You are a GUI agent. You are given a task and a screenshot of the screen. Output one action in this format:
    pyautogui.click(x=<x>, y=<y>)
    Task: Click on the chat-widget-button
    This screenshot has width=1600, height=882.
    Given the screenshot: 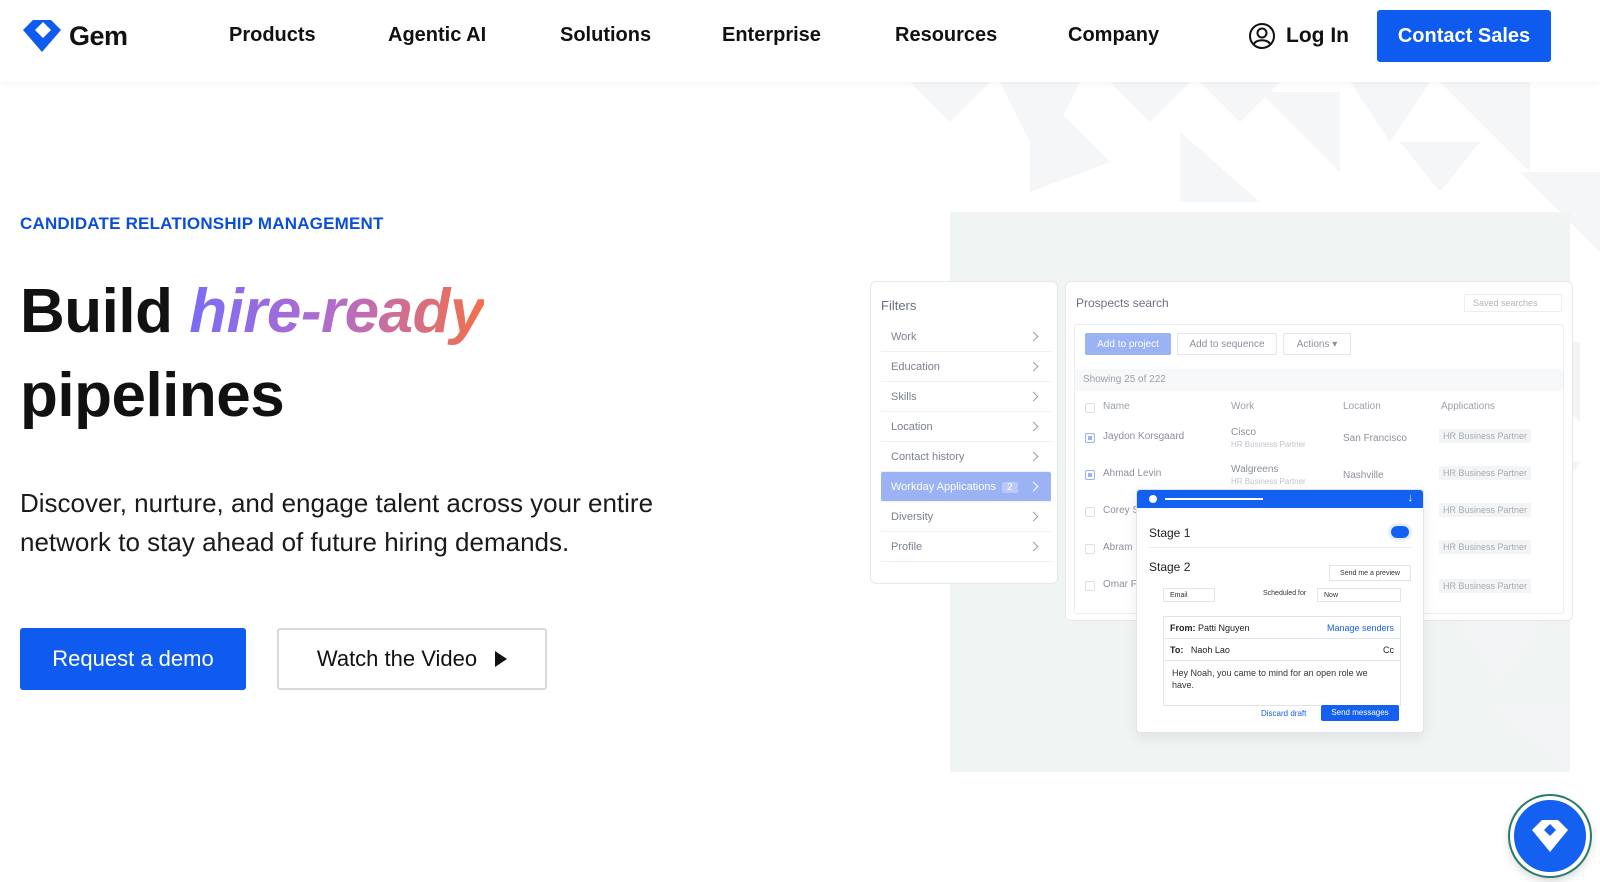 What is the action you would take?
    pyautogui.click(x=1550, y=836)
    